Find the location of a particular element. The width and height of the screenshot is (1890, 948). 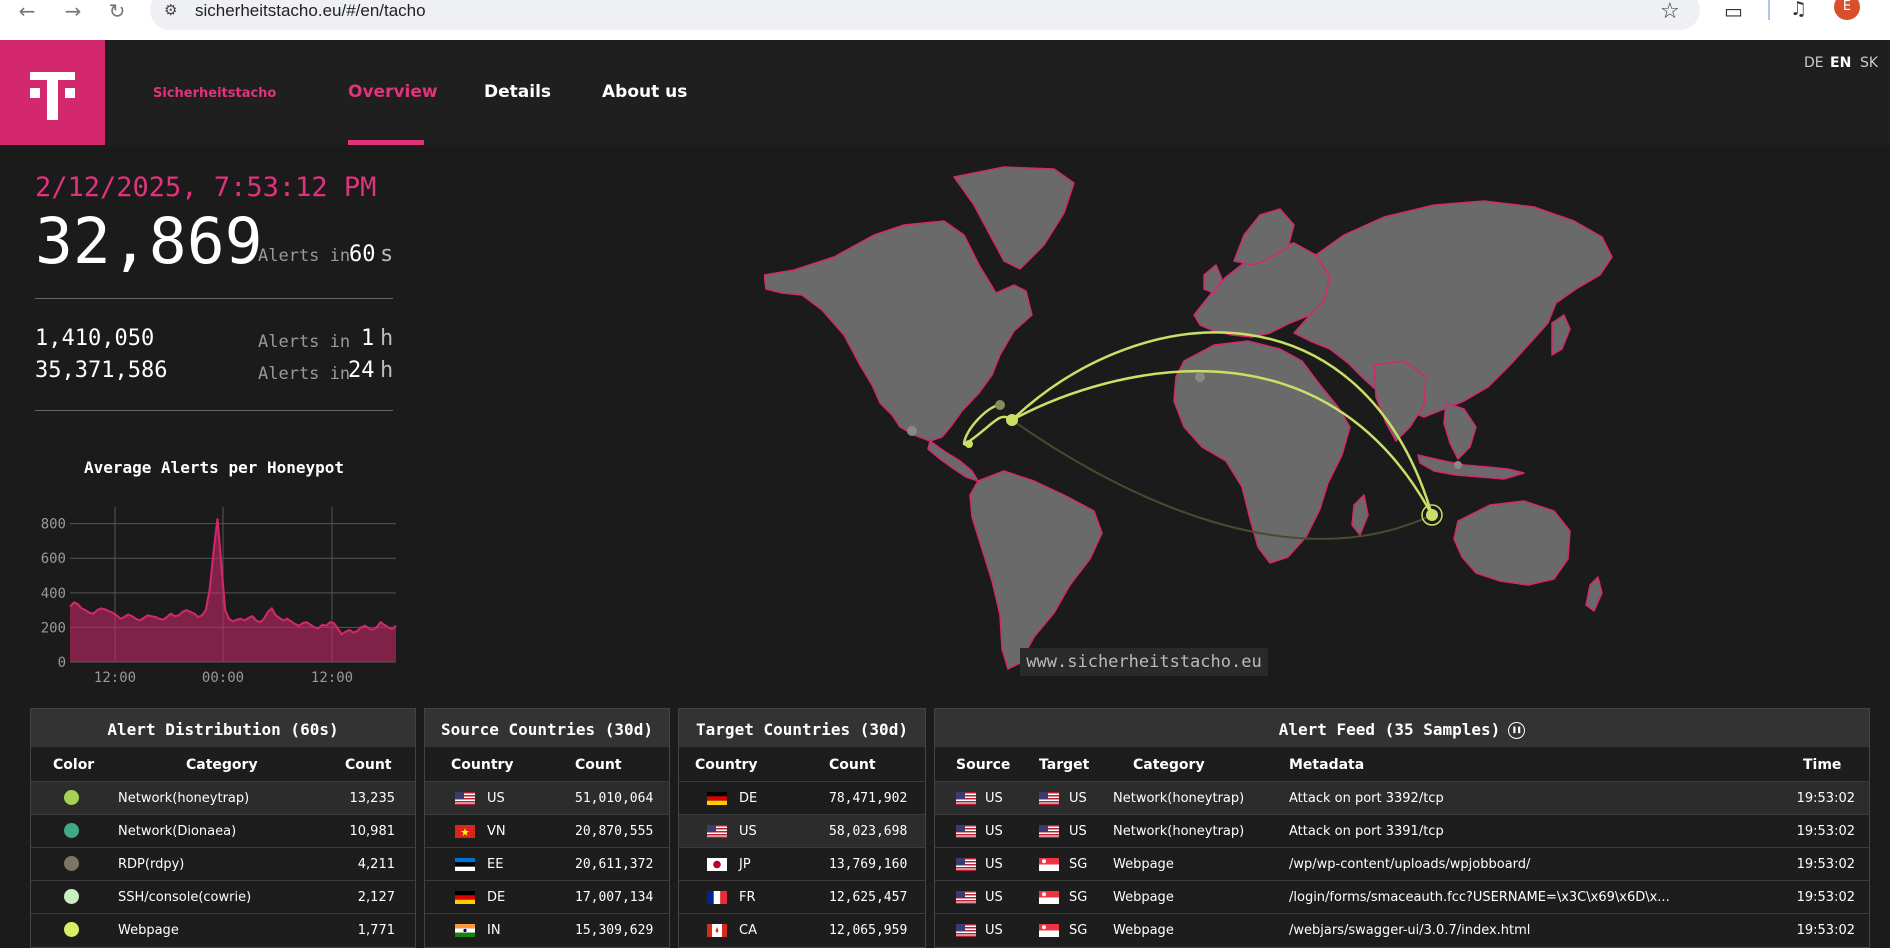

table-row: Network(honeytrap) 13,235 is located at coordinates (223, 797).